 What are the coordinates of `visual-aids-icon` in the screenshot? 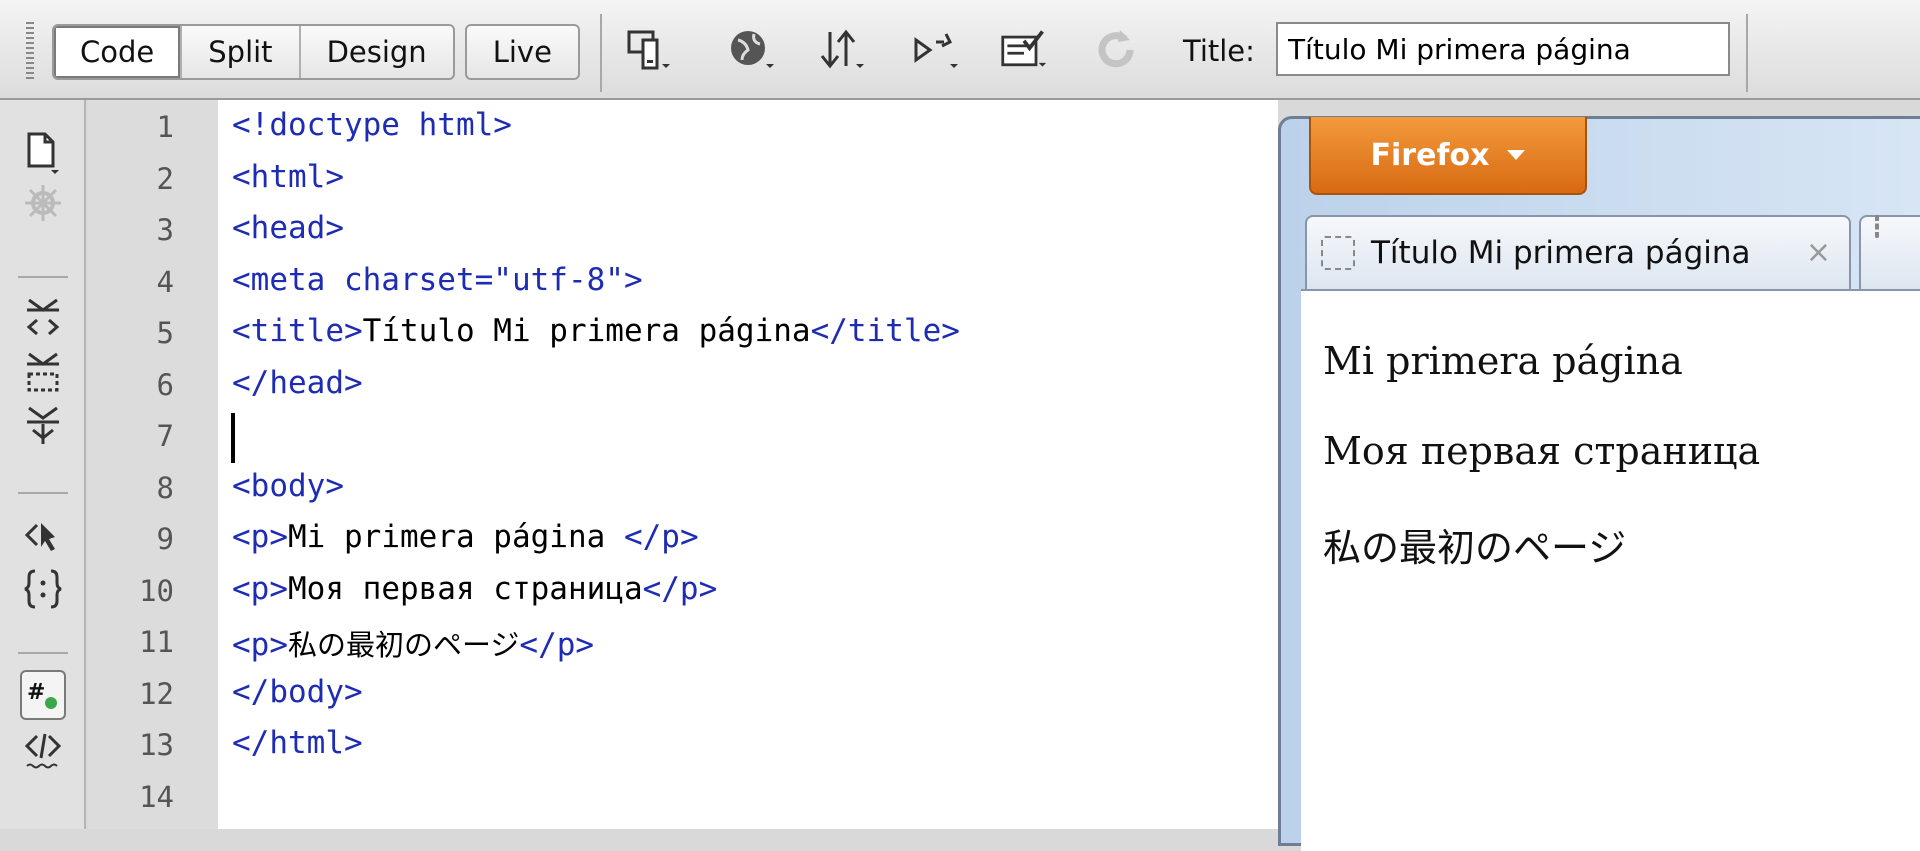 It's located at (936, 50).